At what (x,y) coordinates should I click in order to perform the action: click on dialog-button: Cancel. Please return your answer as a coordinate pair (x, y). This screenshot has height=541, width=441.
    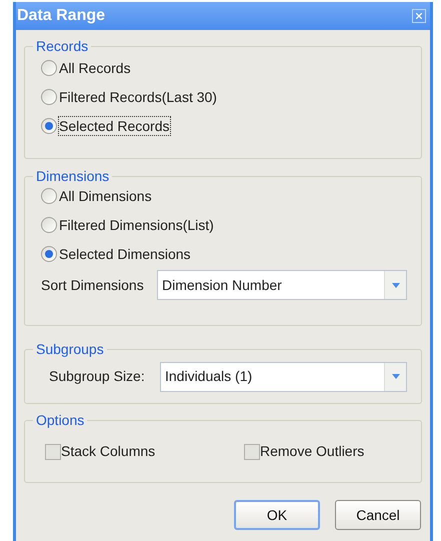
    Looking at the image, I should click on (378, 515).